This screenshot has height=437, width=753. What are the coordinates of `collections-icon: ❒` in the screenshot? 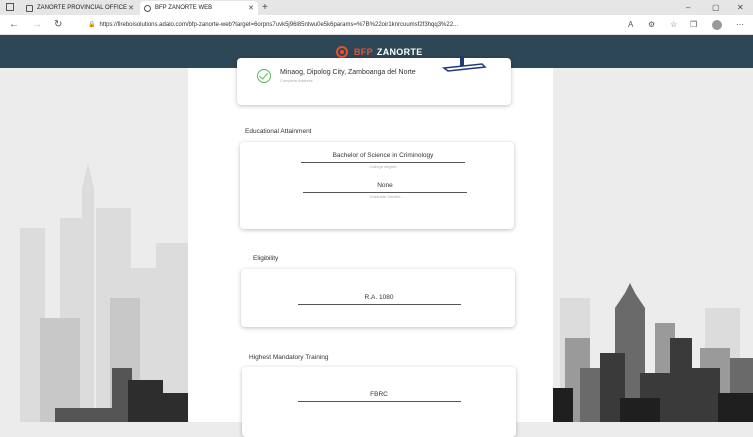 It's located at (693, 25).